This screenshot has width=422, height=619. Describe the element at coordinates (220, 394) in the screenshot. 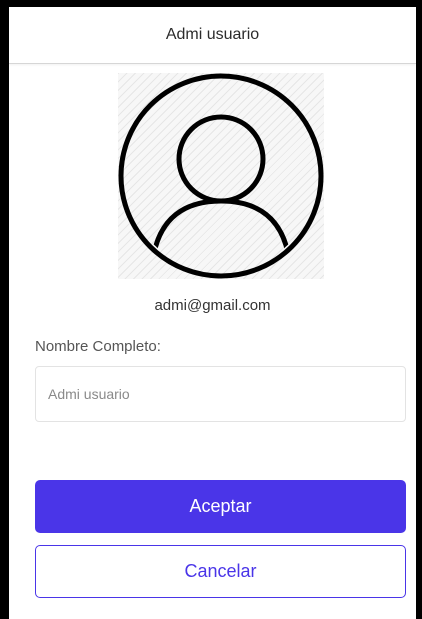

I see `full-name-input` at that location.